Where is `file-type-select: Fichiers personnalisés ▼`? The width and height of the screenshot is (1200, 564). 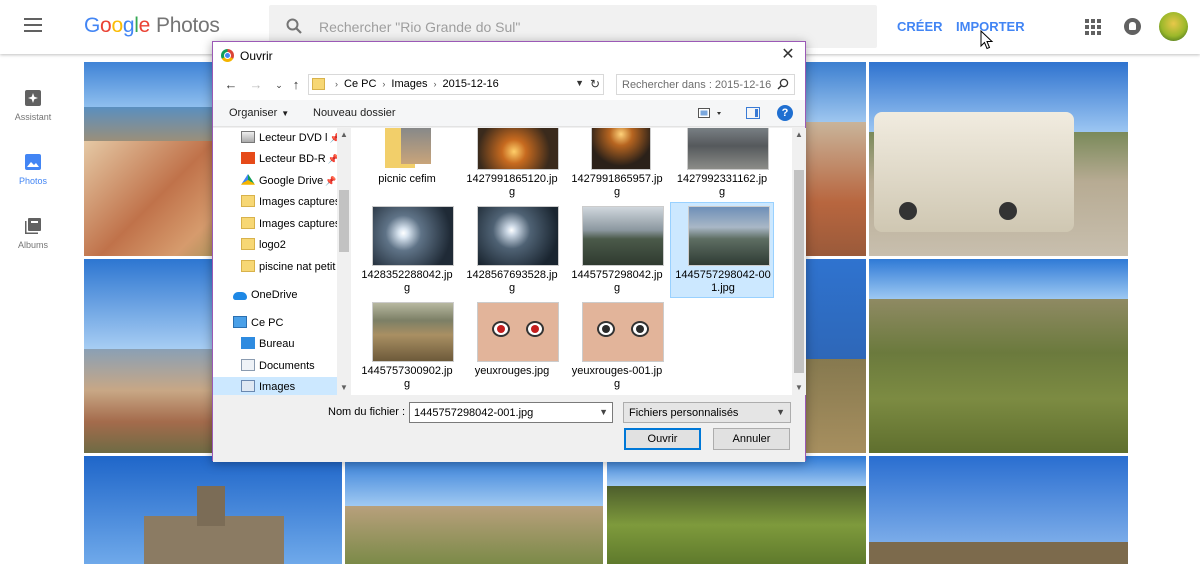
file-type-select: Fichiers personnalisés ▼ is located at coordinates (707, 412).